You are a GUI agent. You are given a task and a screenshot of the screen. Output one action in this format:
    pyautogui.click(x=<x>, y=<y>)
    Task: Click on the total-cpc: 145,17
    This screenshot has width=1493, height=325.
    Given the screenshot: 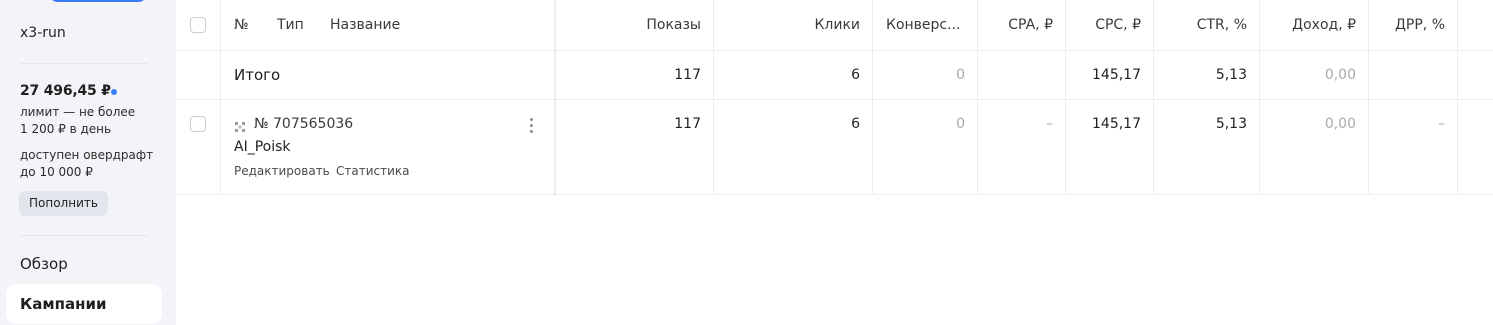 What is the action you would take?
    pyautogui.click(x=1116, y=75)
    